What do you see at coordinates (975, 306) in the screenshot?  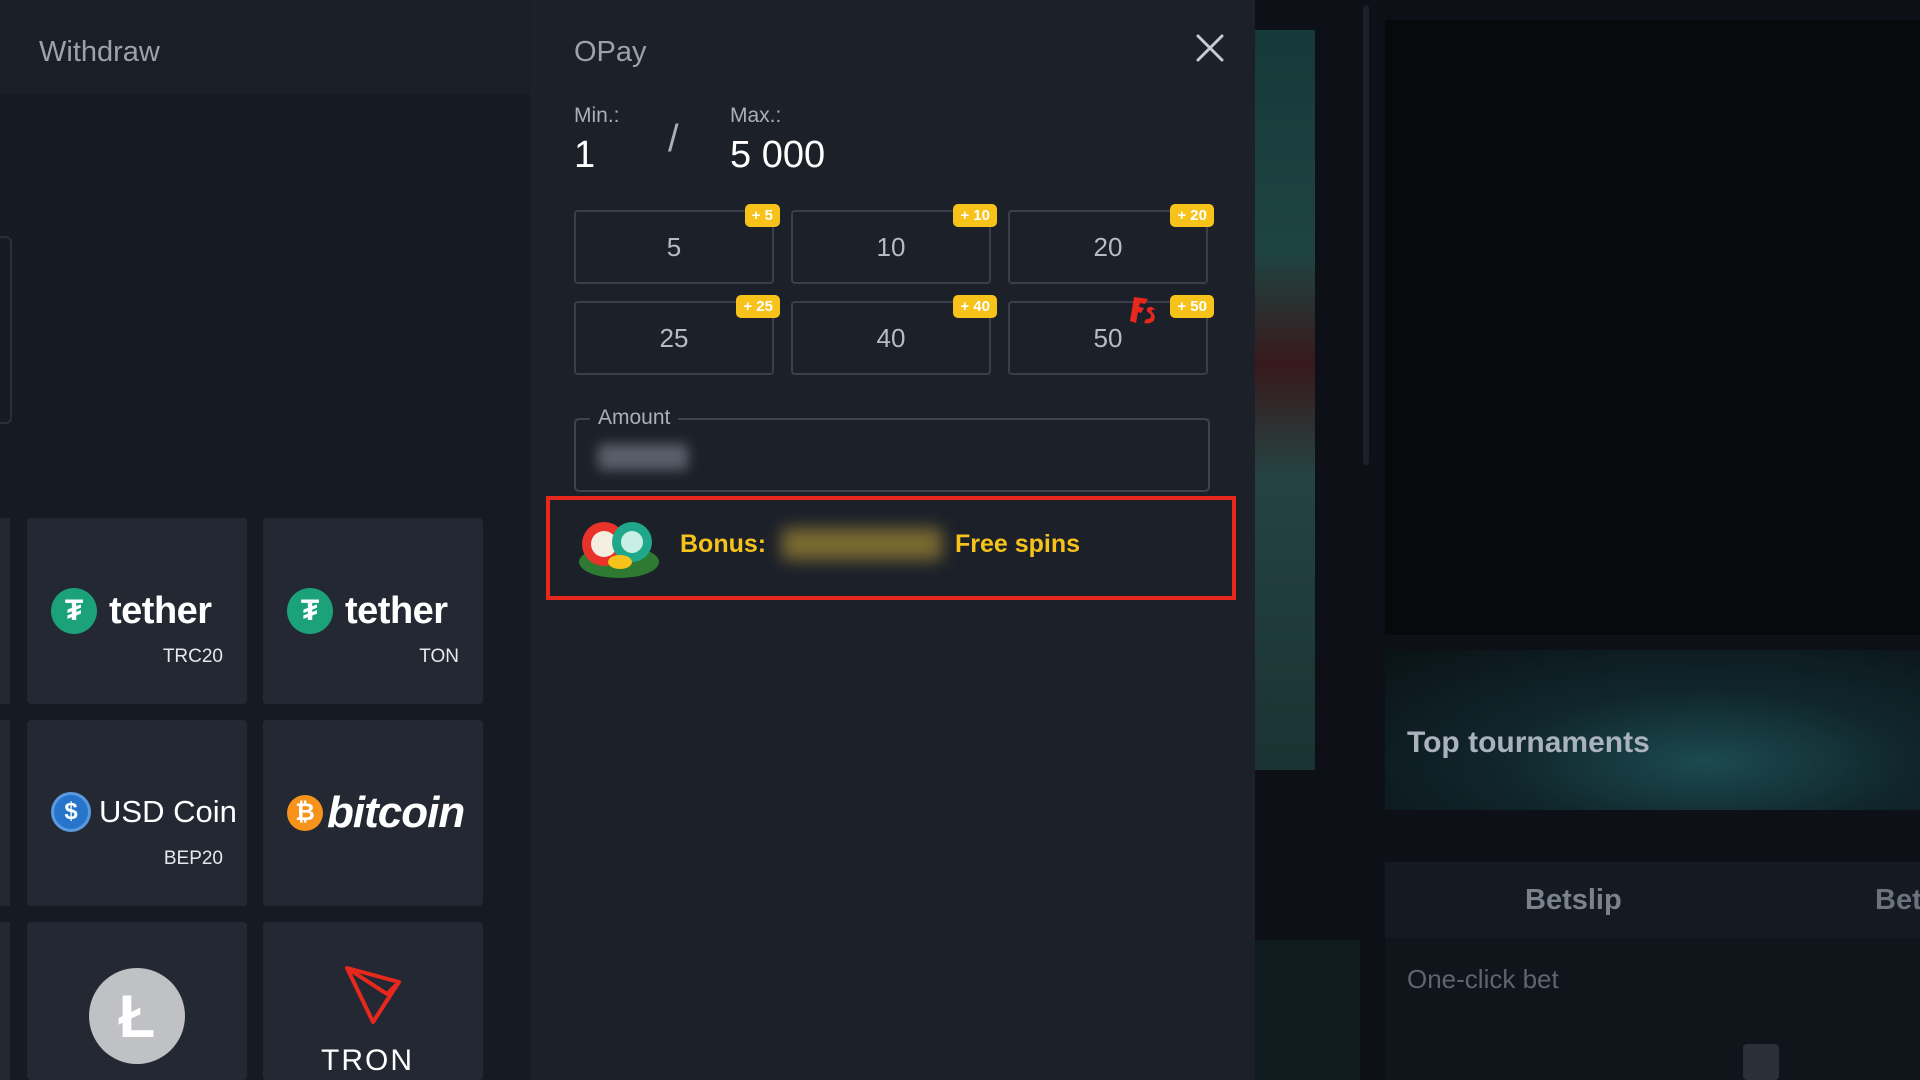 I see `bonus-badge: + 40` at bounding box center [975, 306].